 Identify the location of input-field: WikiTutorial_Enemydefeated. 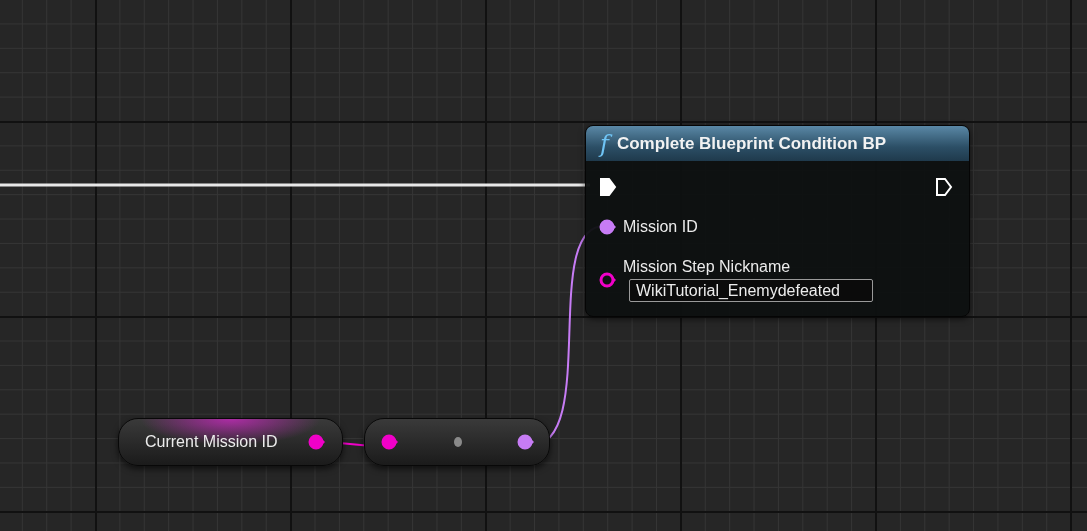
(751, 290).